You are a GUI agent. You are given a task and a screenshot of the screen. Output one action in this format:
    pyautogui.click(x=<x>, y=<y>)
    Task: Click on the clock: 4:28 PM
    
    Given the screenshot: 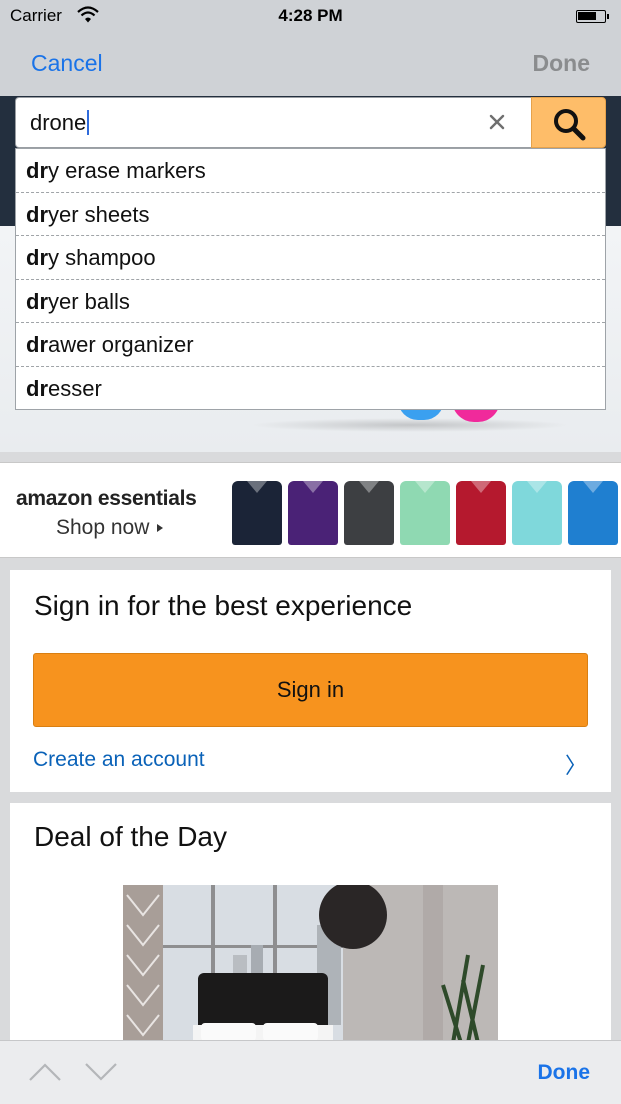 What is the action you would take?
    pyautogui.click(x=310, y=15)
    